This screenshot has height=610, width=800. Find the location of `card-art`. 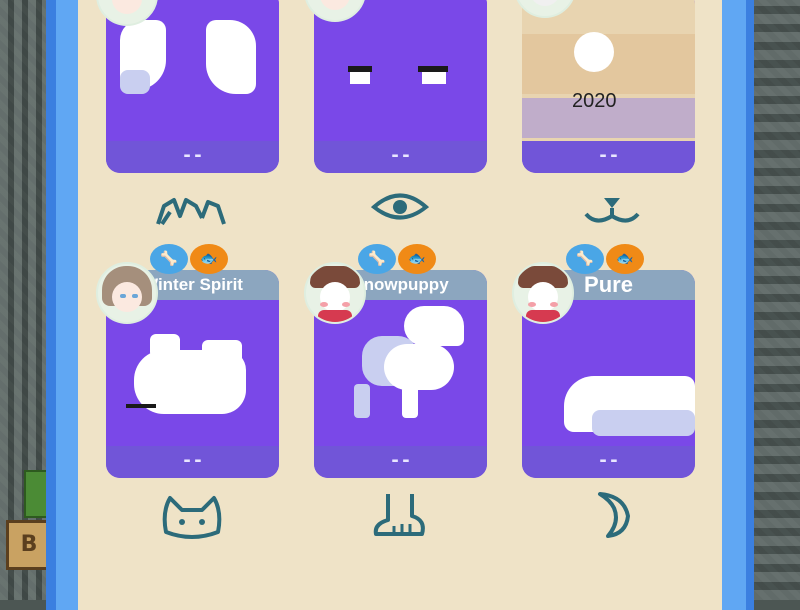

card-art is located at coordinates (608, 70).